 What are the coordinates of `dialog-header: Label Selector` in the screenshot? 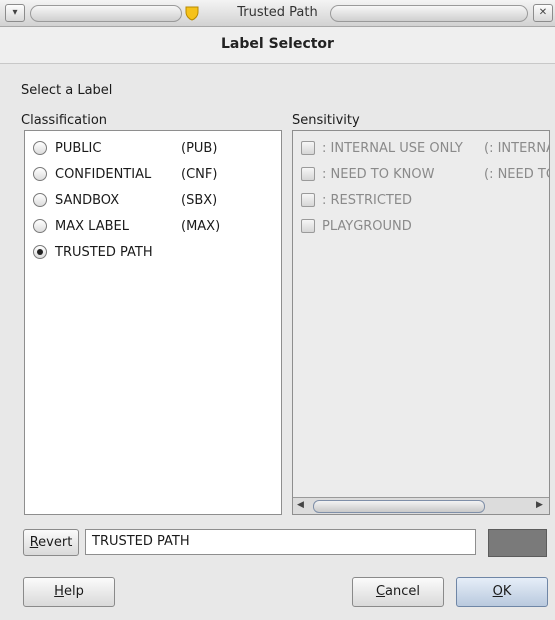 It's located at (277, 45).